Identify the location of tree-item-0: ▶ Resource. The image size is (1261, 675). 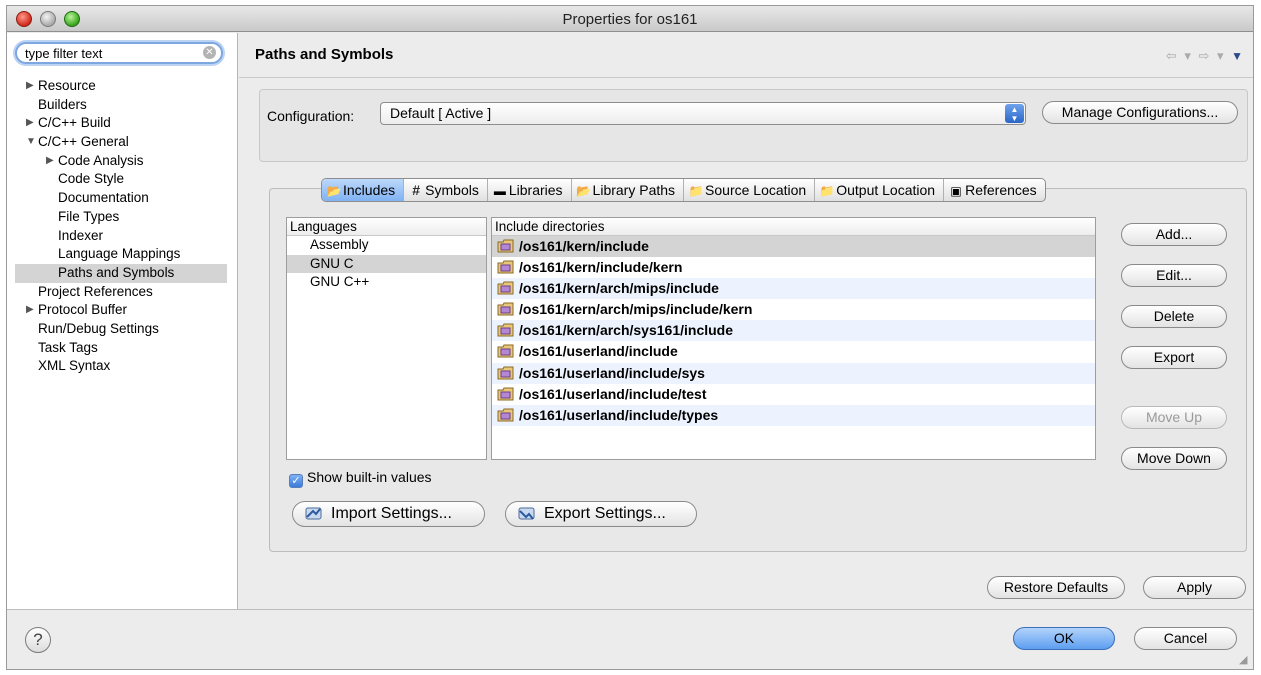
(122, 86).